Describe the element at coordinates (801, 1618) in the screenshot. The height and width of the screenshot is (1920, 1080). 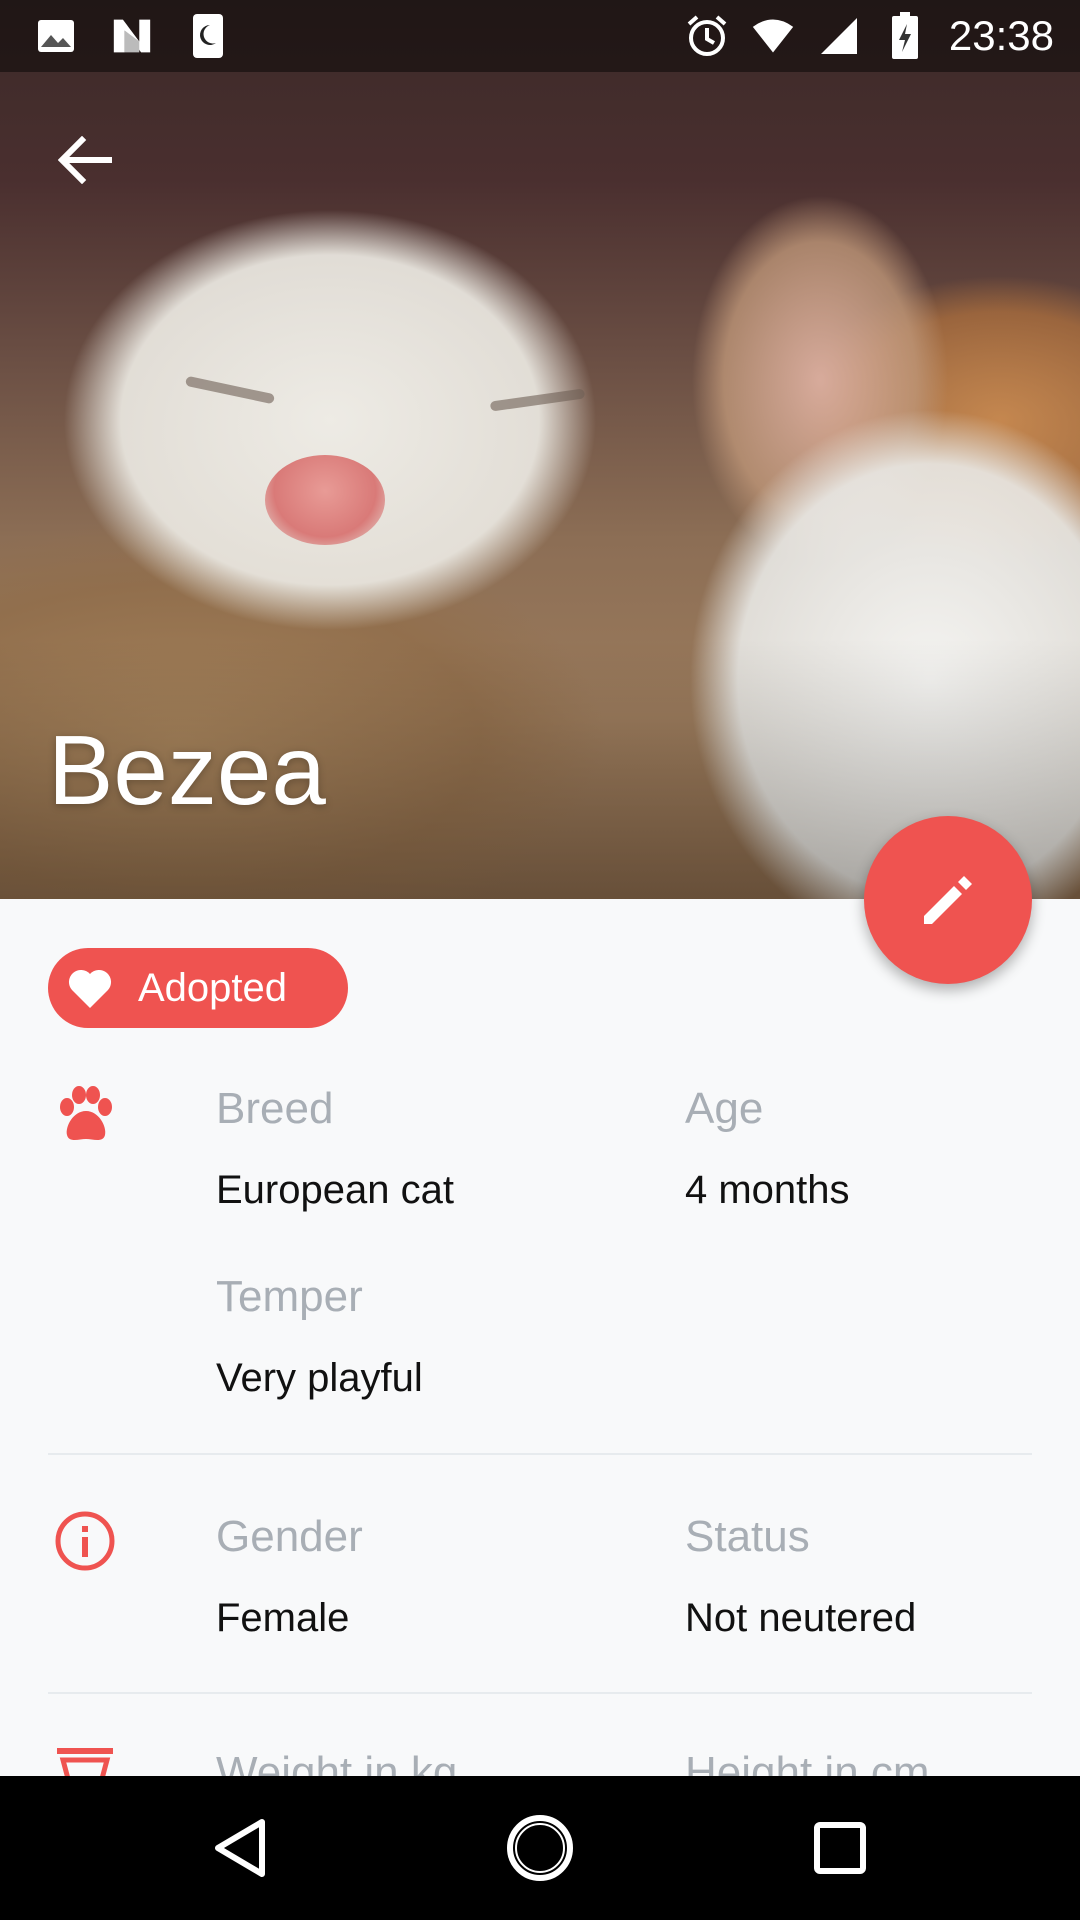
I see `neuter-status-value: Not neutered` at that location.